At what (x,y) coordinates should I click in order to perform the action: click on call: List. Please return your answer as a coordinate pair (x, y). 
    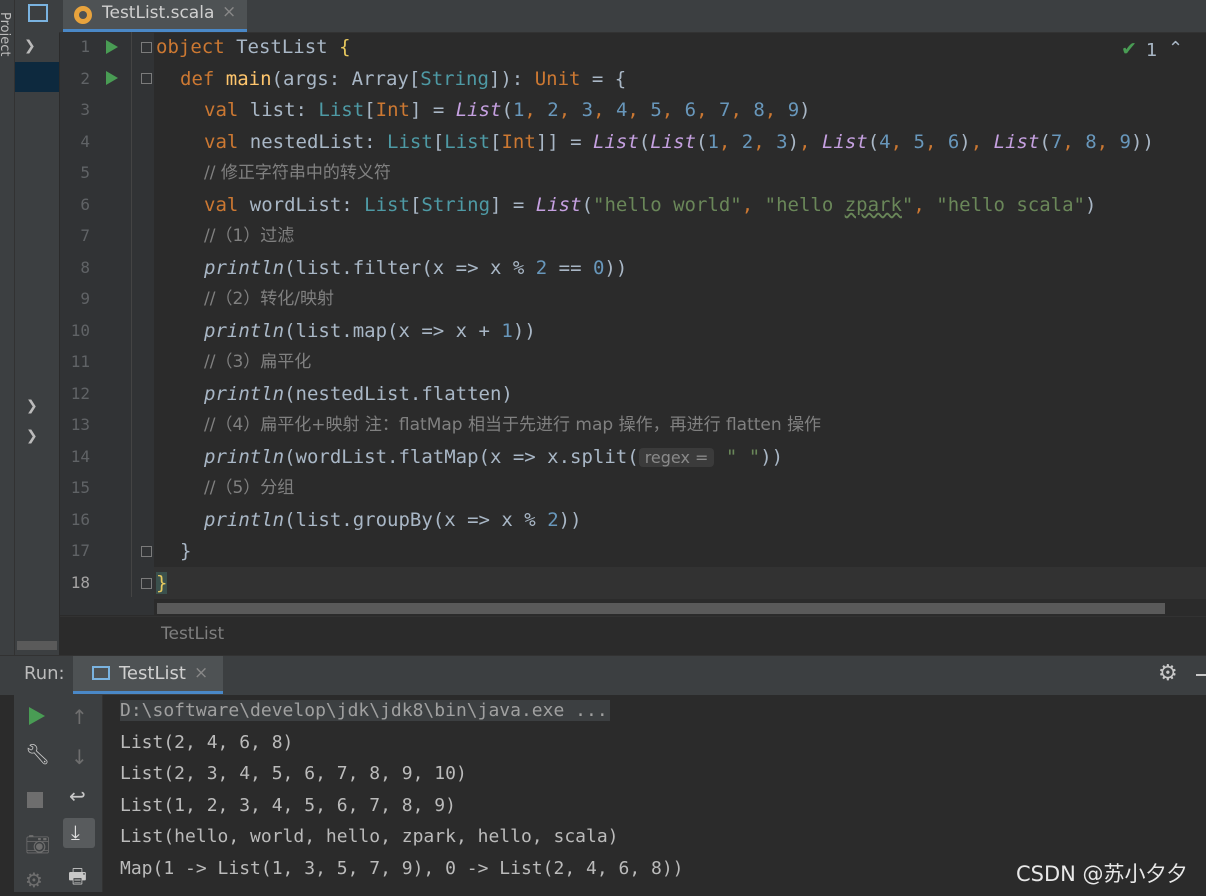
    Looking at the image, I should click on (1016, 142).